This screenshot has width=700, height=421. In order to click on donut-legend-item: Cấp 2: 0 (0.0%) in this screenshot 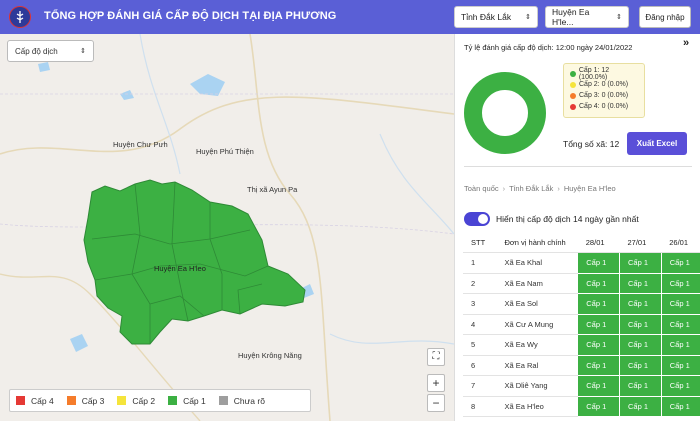, I will do `click(604, 84)`.